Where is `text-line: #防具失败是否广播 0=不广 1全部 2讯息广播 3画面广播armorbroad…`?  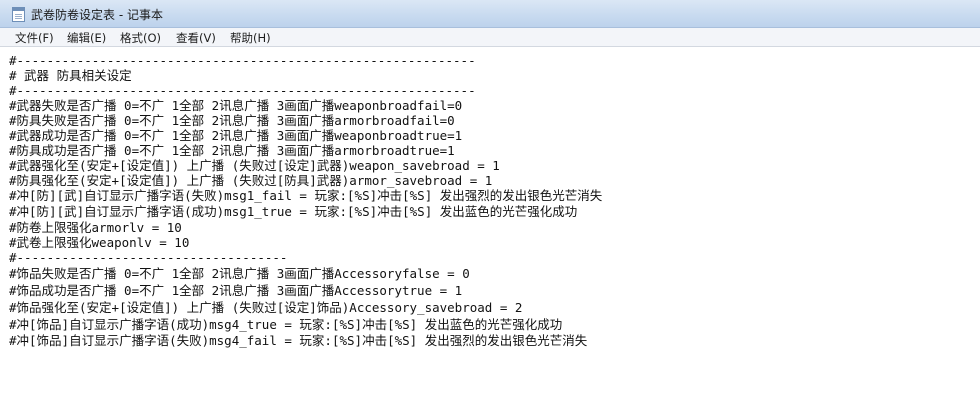 text-line: #防具失败是否广播 0=不广 1全部 2讯息广播 3画面广播armorbroad… is located at coordinates (232, 120).